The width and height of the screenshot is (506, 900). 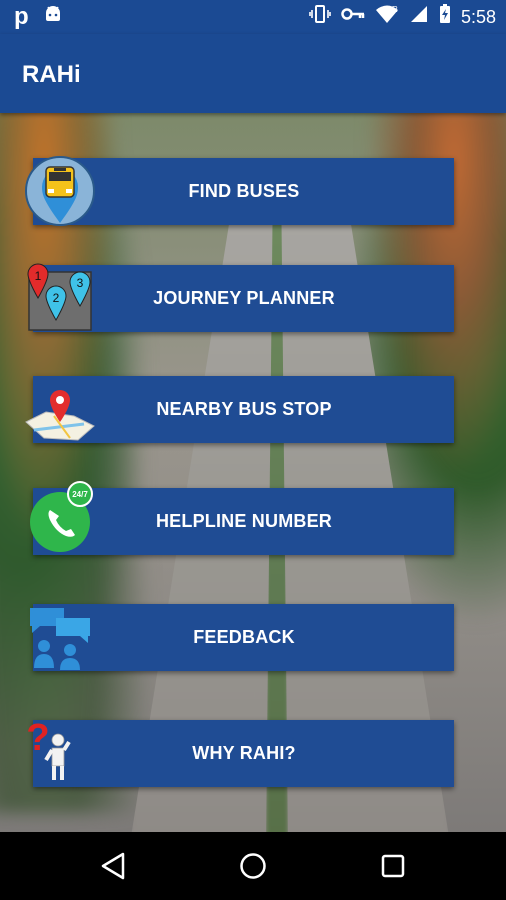 What do you see at coordinates (61, 639) in the screenshot?
I see `feedback-chat-icon` at bounding box center [61, 639].